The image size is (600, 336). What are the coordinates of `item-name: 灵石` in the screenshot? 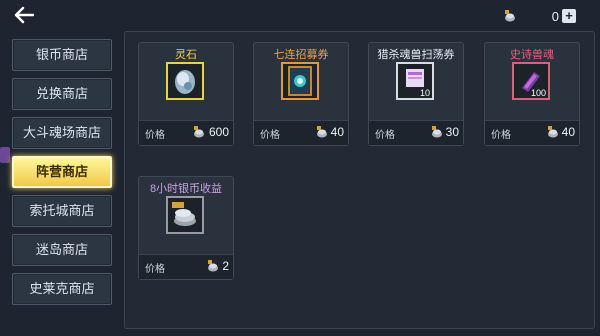 It's located at (186, 55).